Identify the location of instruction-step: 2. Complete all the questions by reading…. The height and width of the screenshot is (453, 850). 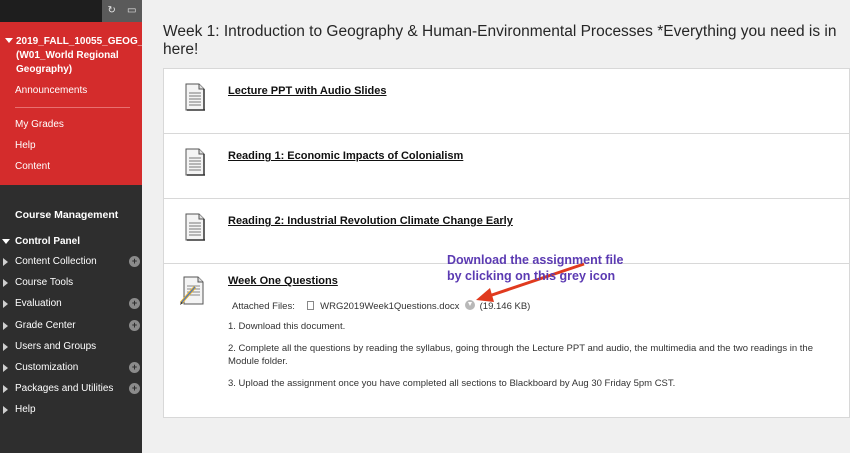
(520, 355).